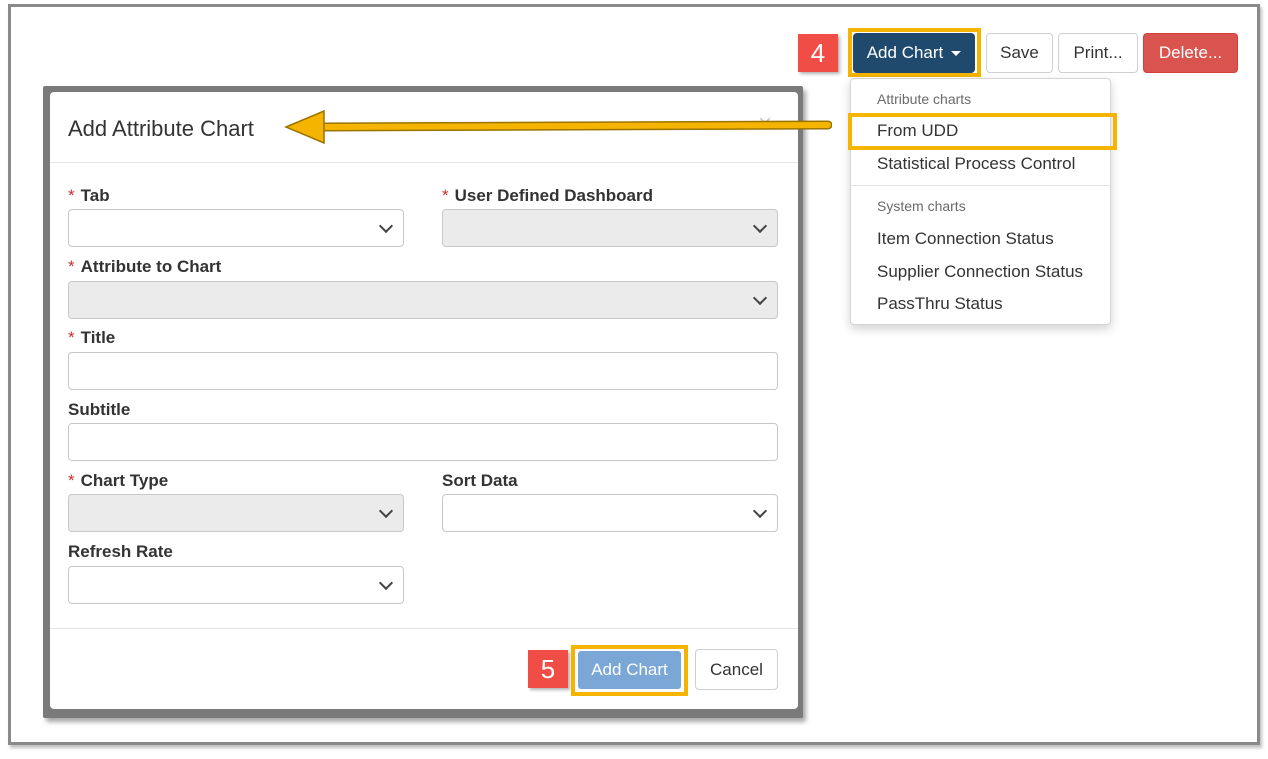 The width and height of the screenshot is (1268, 759). What do you see at coordinates (480, 480) in the screenshot?
I see `sort-data-label: Sort Data` at bounding box center [480, 480].